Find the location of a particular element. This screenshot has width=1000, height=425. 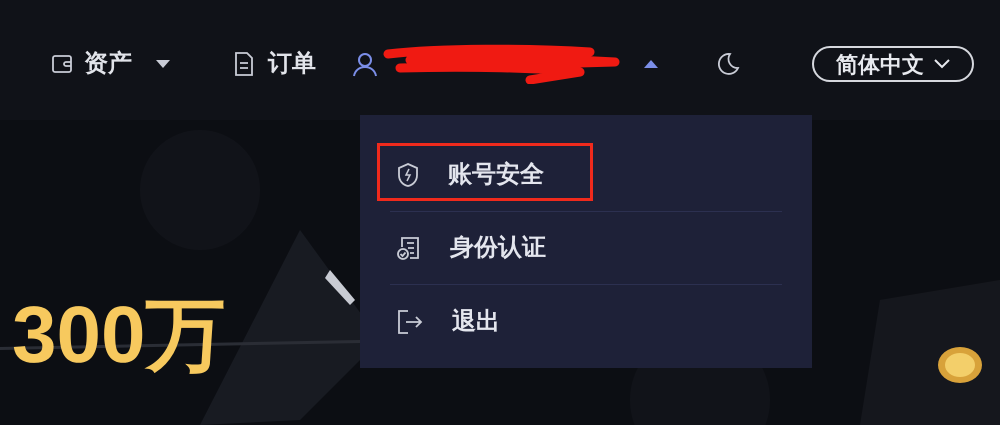

menu-item: 退出 is located at coordinates (451, 322).